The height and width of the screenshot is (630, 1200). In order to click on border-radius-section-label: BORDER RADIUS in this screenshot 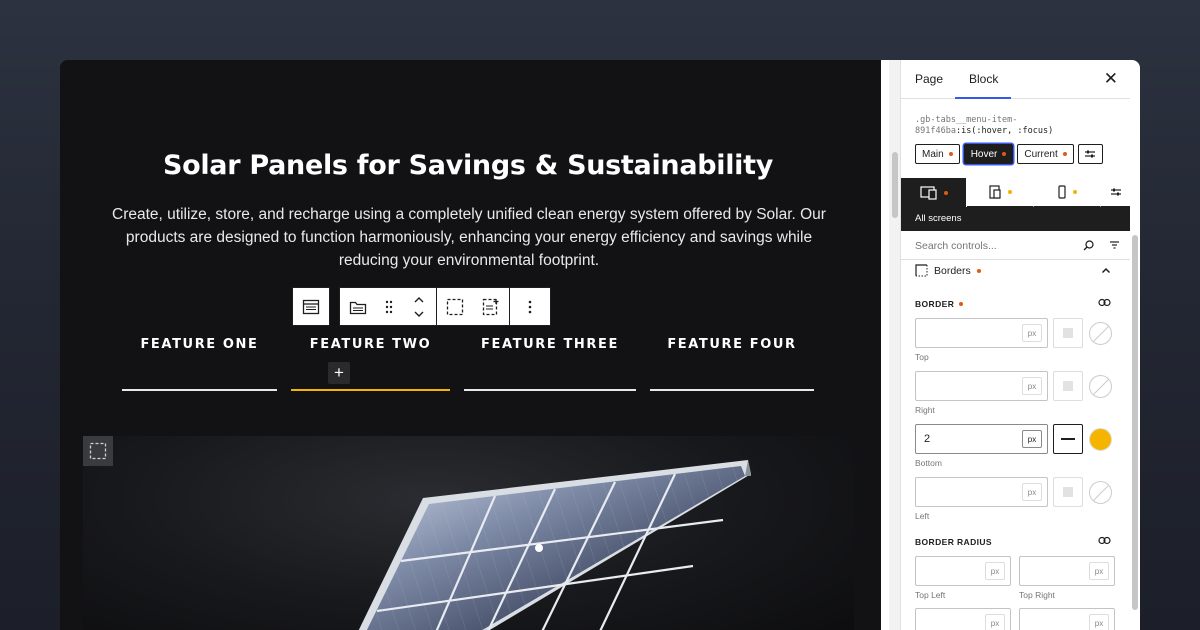, I will do `click(953, 542)`.